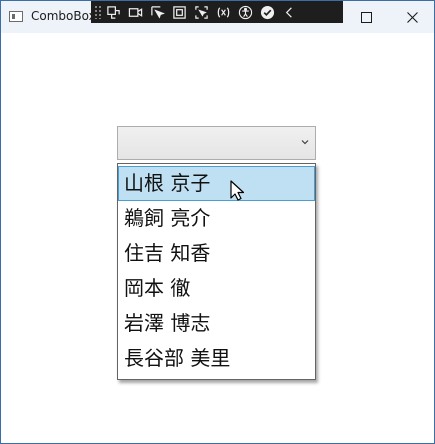  I want to click on select-element-icon, so click(157, 12).